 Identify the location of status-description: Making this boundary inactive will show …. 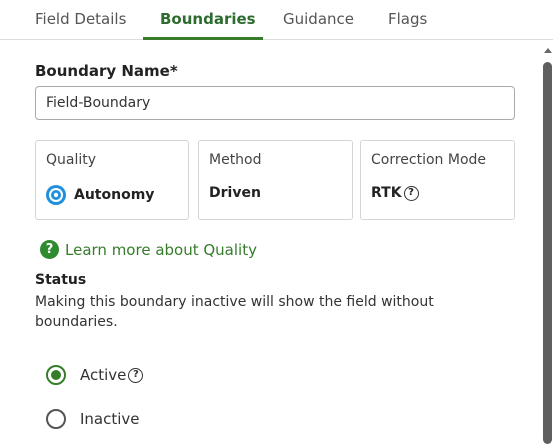
(234, 312).